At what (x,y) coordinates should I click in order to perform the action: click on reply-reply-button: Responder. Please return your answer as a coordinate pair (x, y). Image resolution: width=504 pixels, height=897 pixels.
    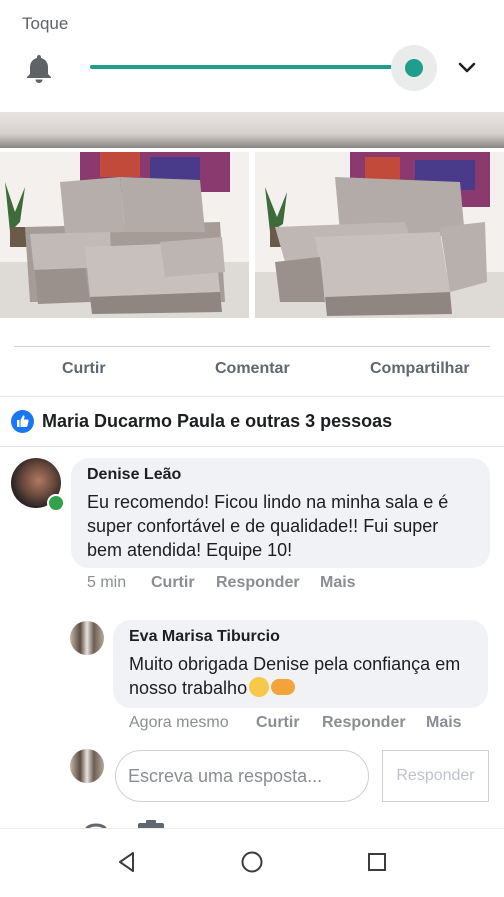
    Looking at the image, I should click on (364, 723).